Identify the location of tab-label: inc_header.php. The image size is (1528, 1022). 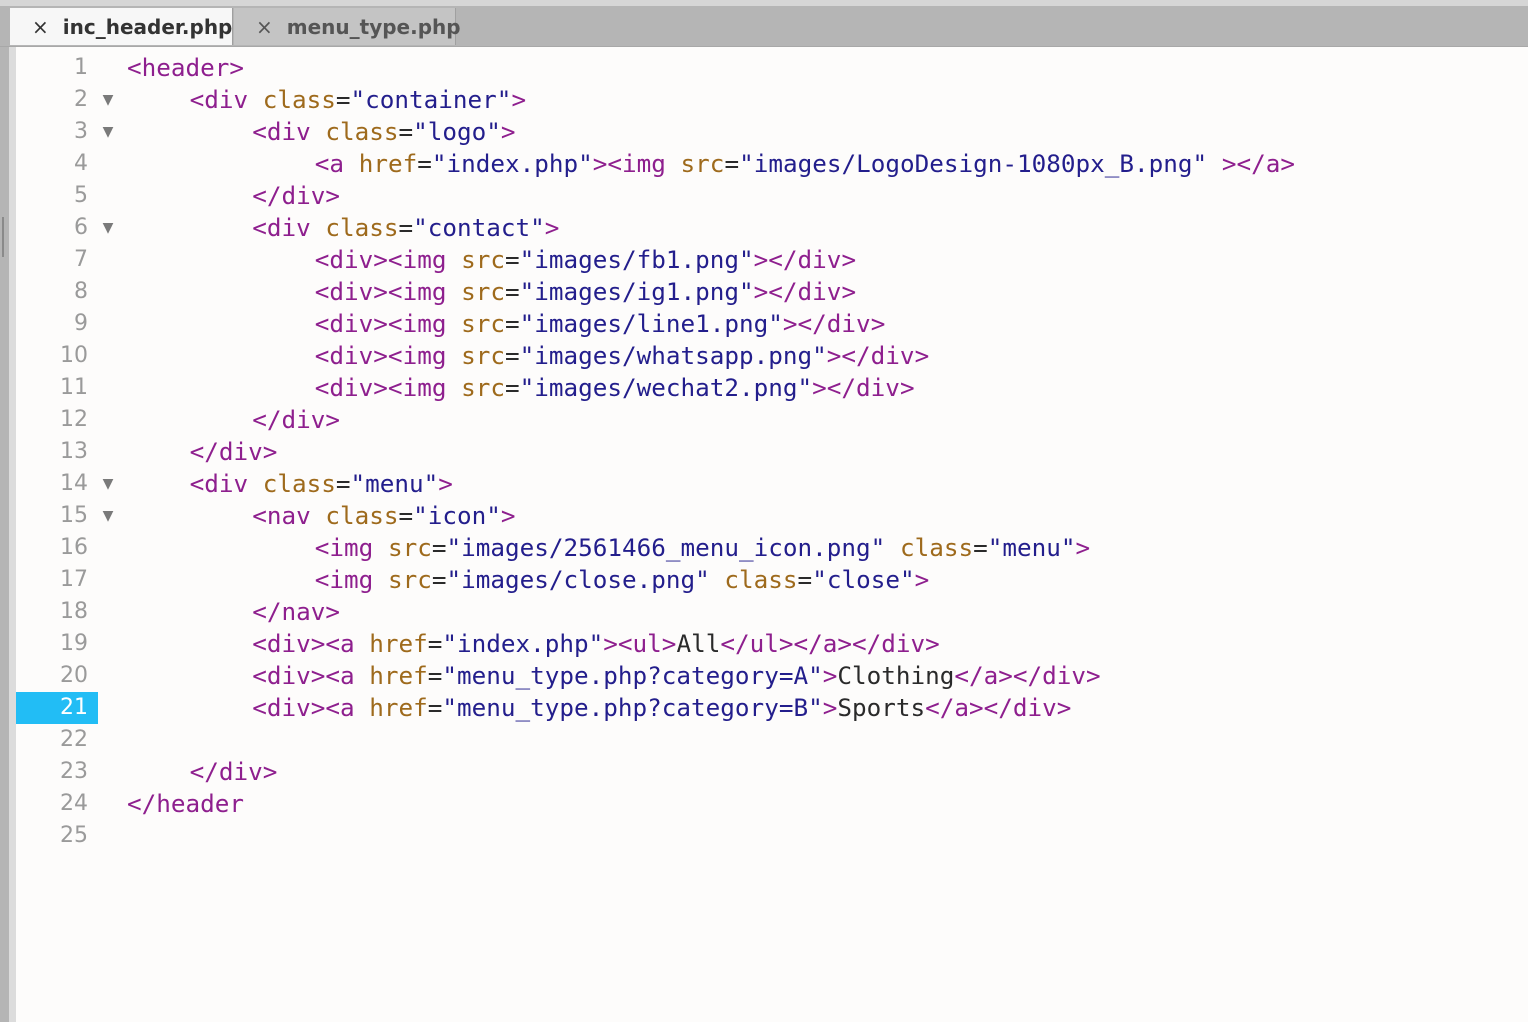
(147, 26).